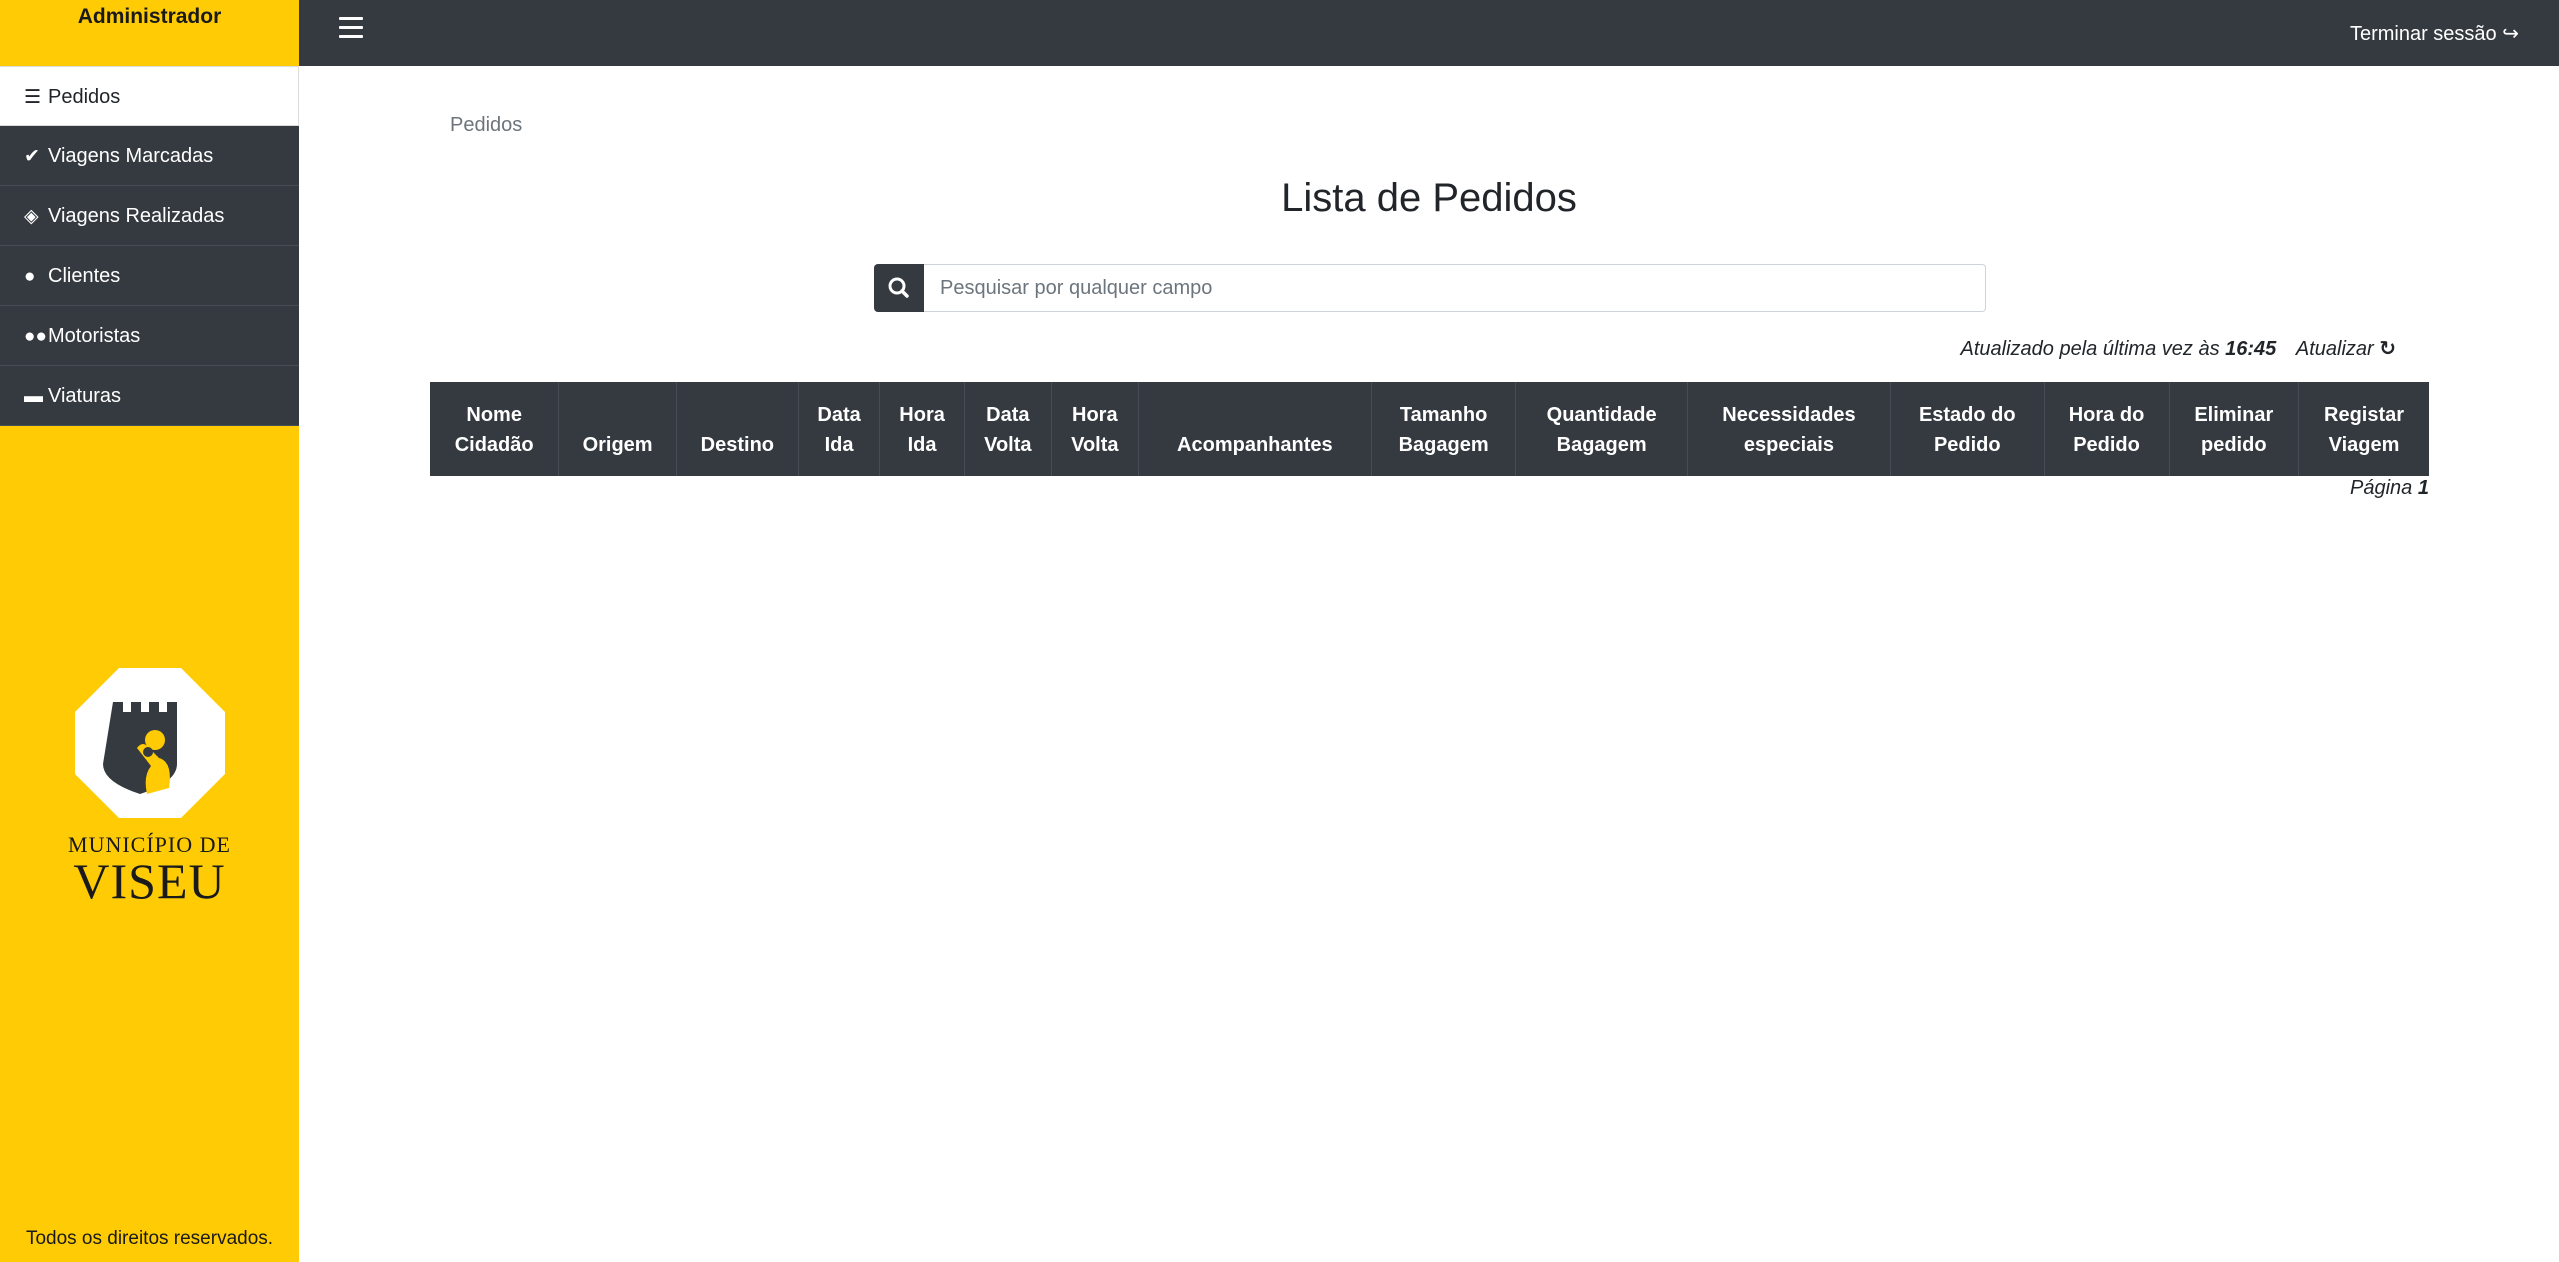 The height and width of the screenshot is (1262, 2559). Describe the element at coordinates (839, 429) in the screenshot. I see `column-header: Data Ida` at that location.